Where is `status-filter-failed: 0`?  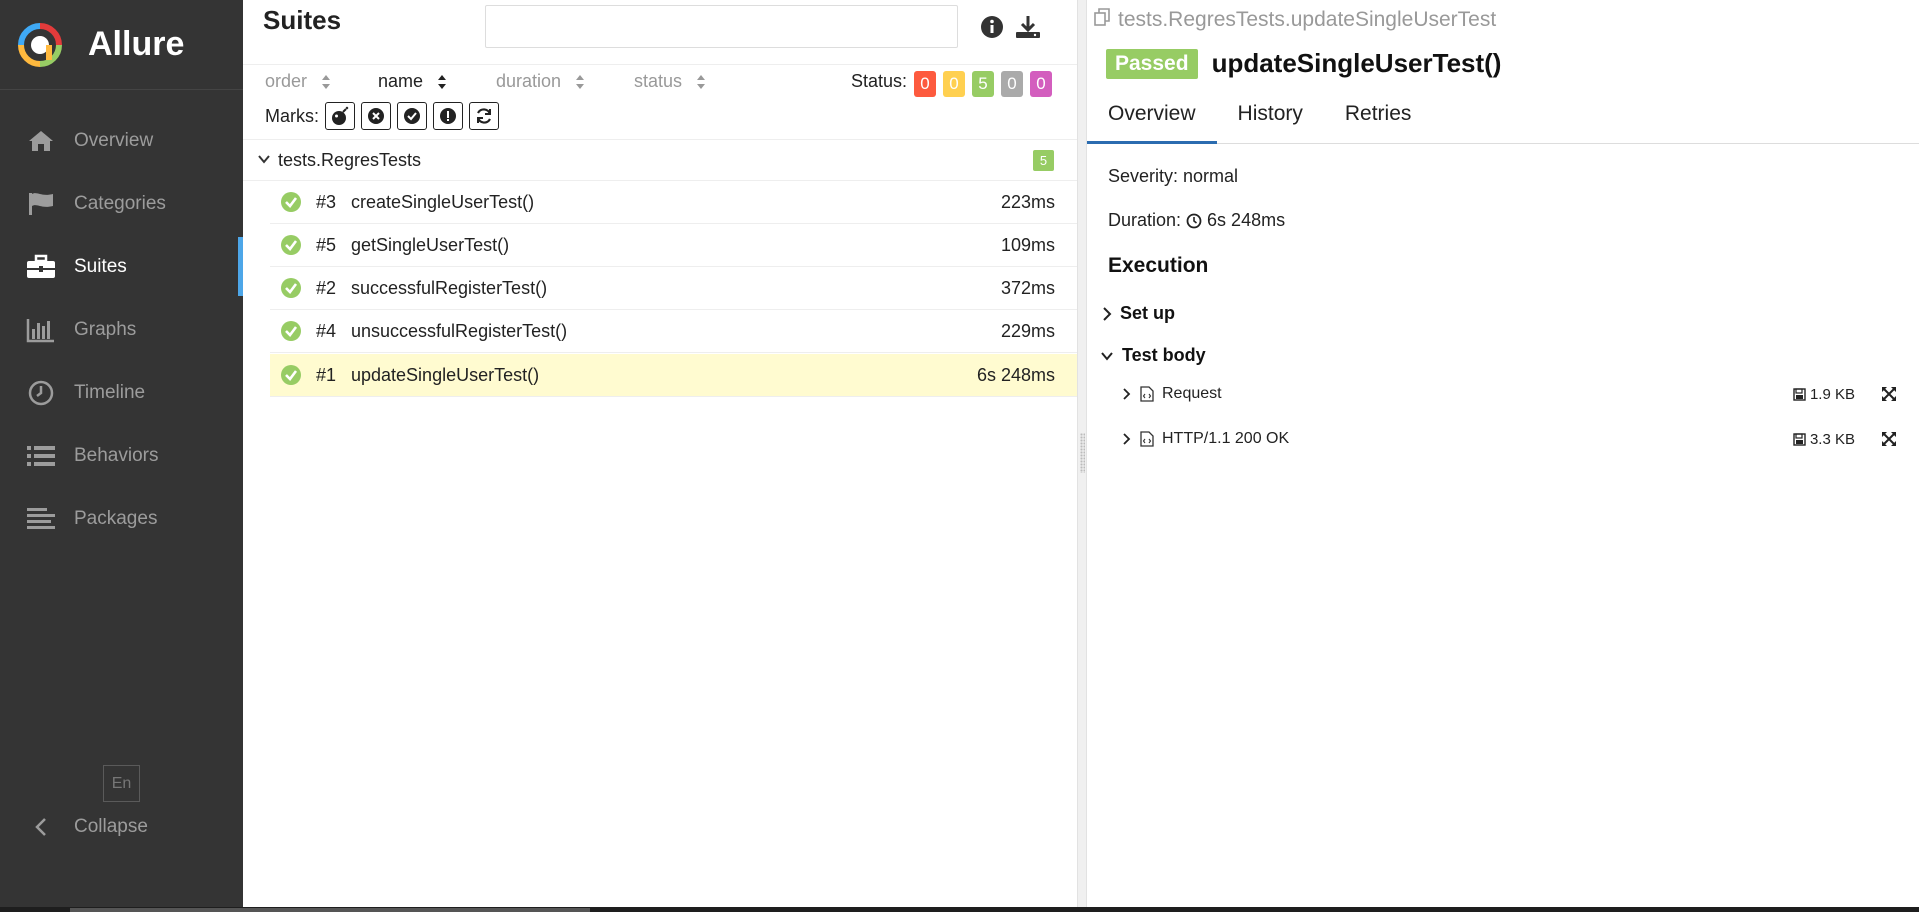 status-filter-failed: 0 is located at coordinates (925, 84).